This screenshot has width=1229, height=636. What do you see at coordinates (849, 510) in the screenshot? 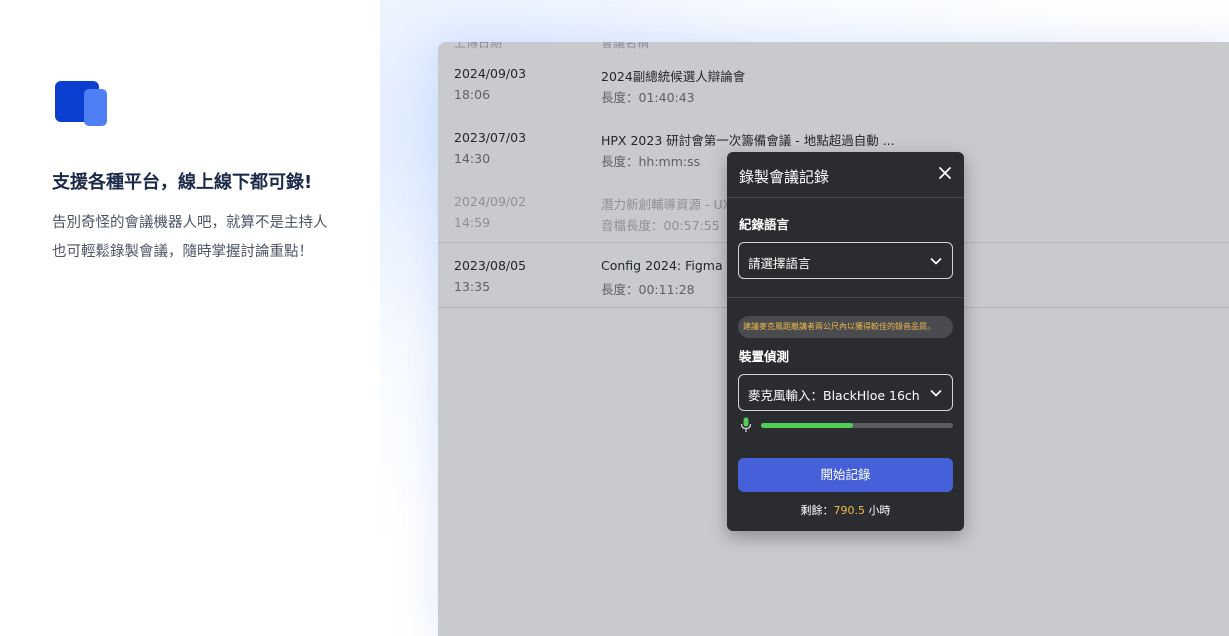
I see `remaining-value: 790.5` at bounding box center [849, 510].